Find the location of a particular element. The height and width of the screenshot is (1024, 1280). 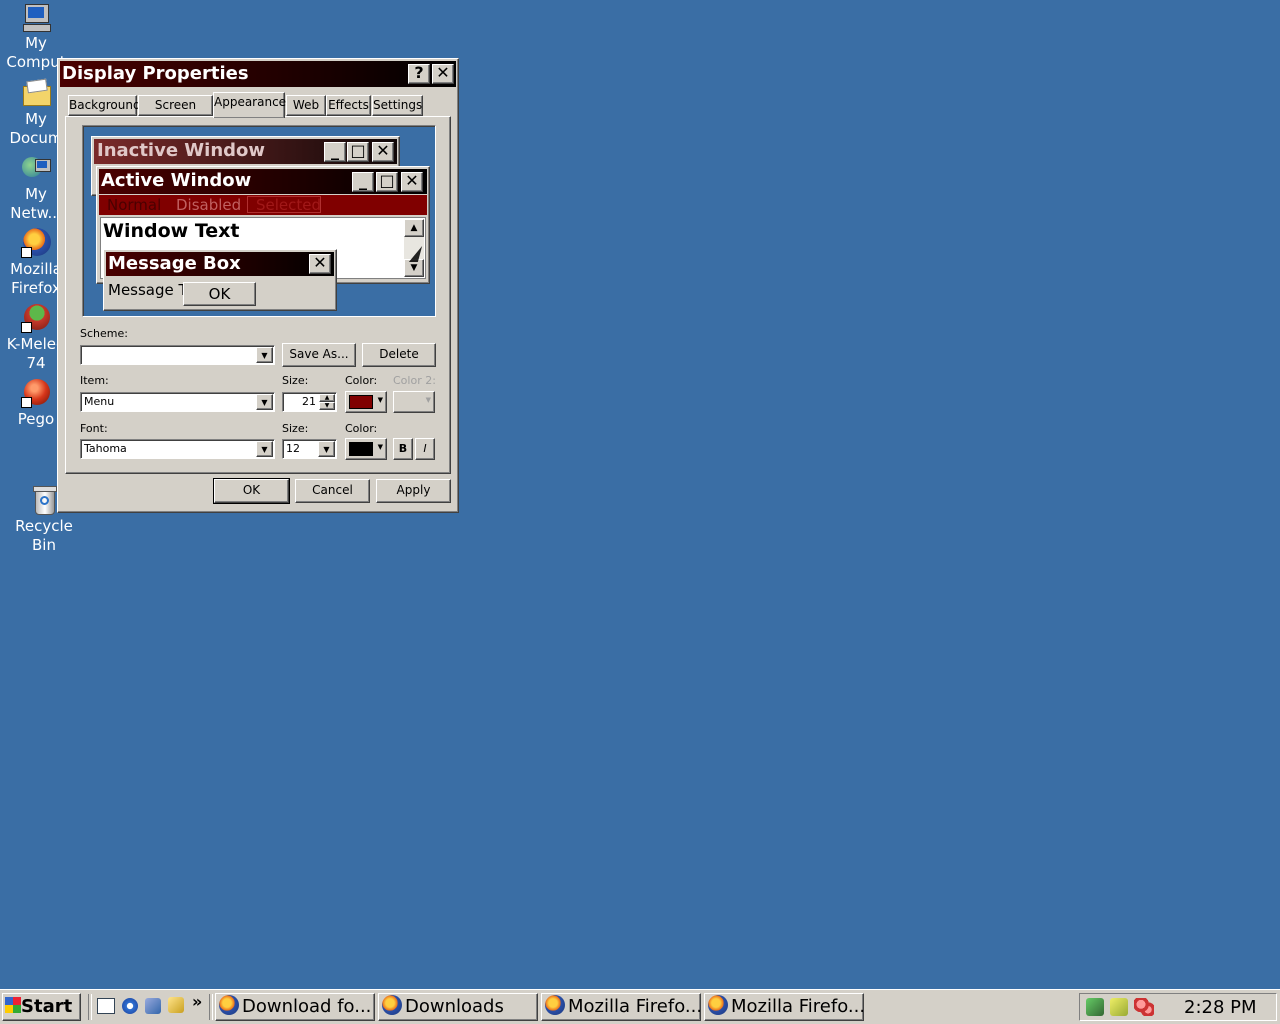

tab-label: Background is located at coordinates (105, 105).